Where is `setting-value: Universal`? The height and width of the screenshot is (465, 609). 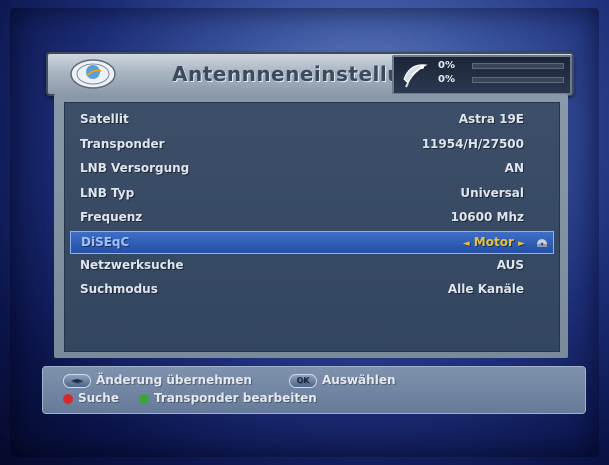 setting-value: Universal is located at coordinates (492, 193).